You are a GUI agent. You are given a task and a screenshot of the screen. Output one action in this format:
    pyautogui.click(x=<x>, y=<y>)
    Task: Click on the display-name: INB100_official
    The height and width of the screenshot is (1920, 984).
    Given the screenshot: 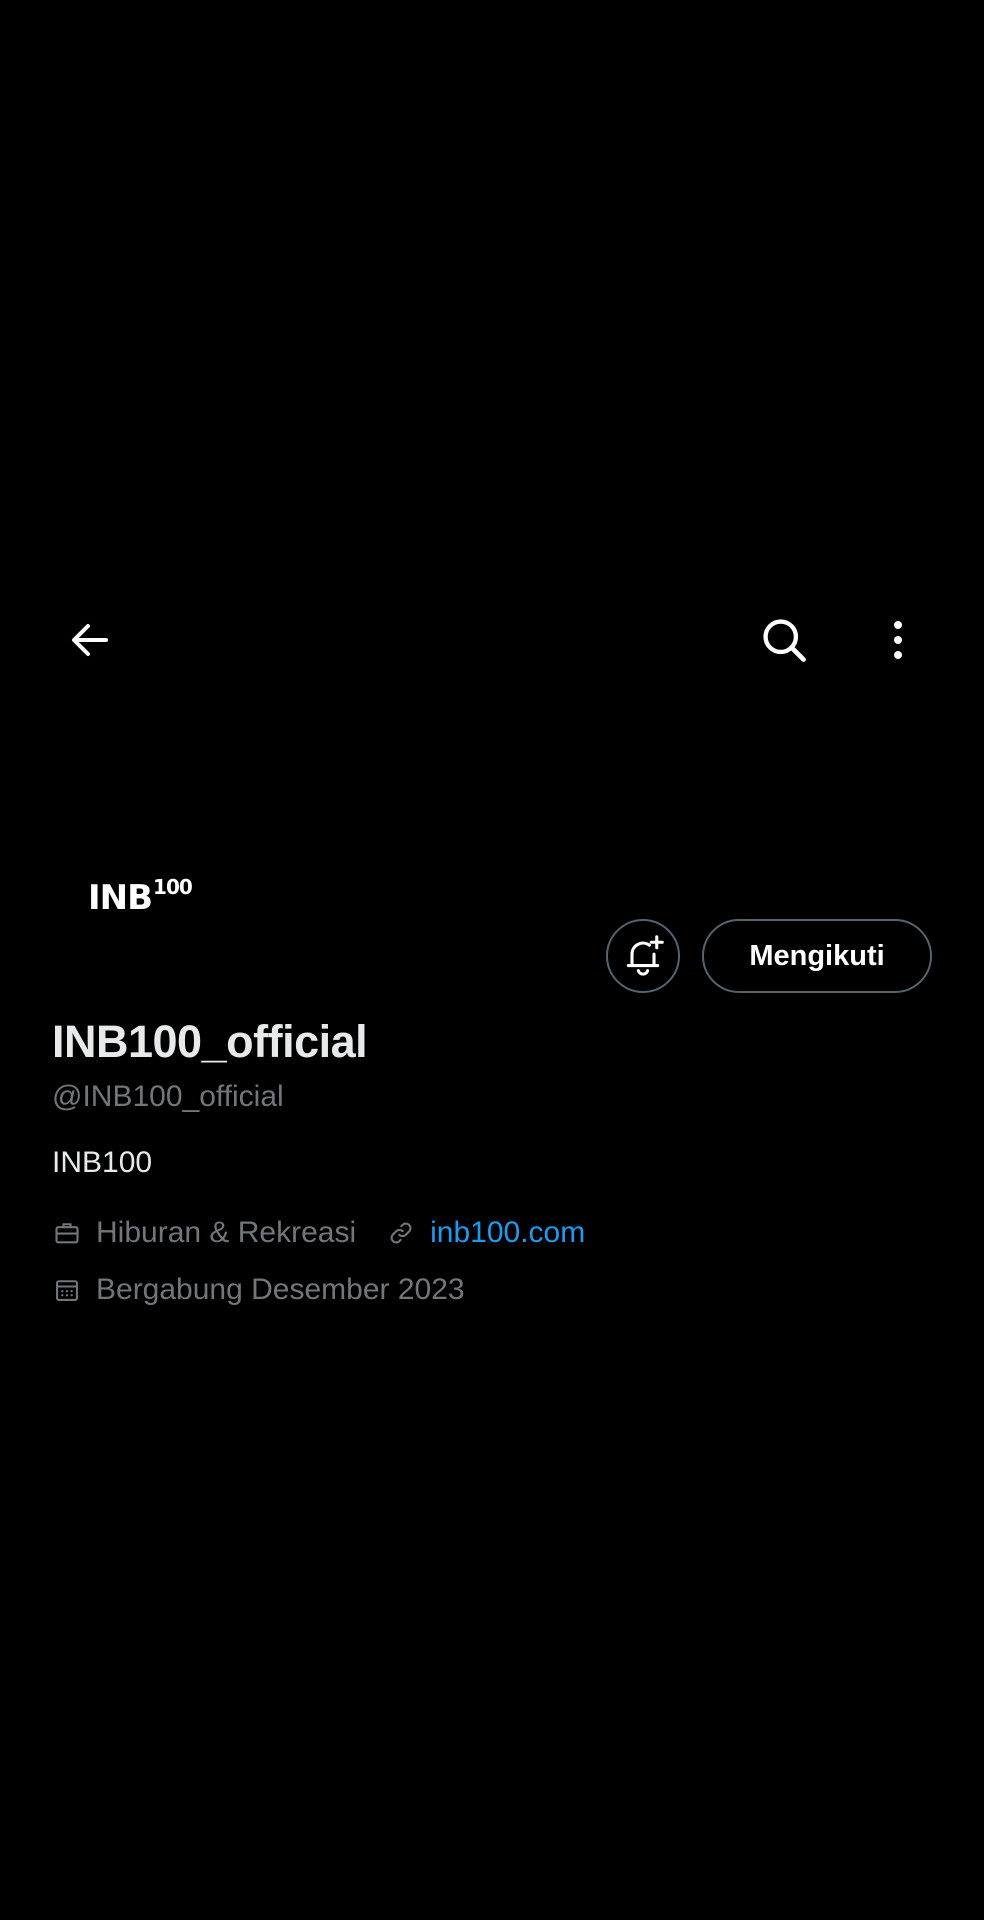 What is the action you would take?
    pyautogui.click(x=210, y=1041)
    